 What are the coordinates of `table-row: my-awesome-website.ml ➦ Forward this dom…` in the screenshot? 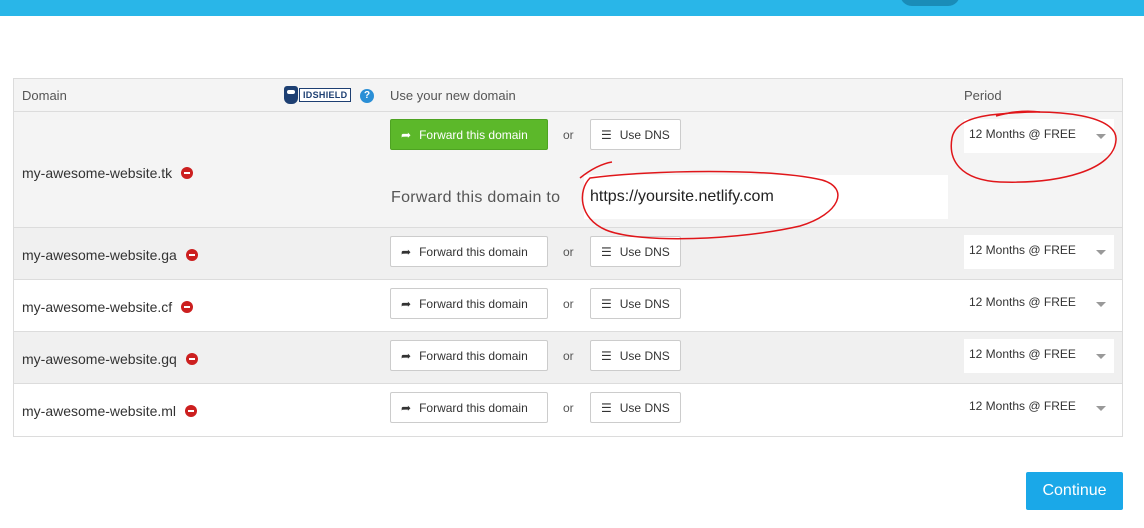 It's located at (568, 410).